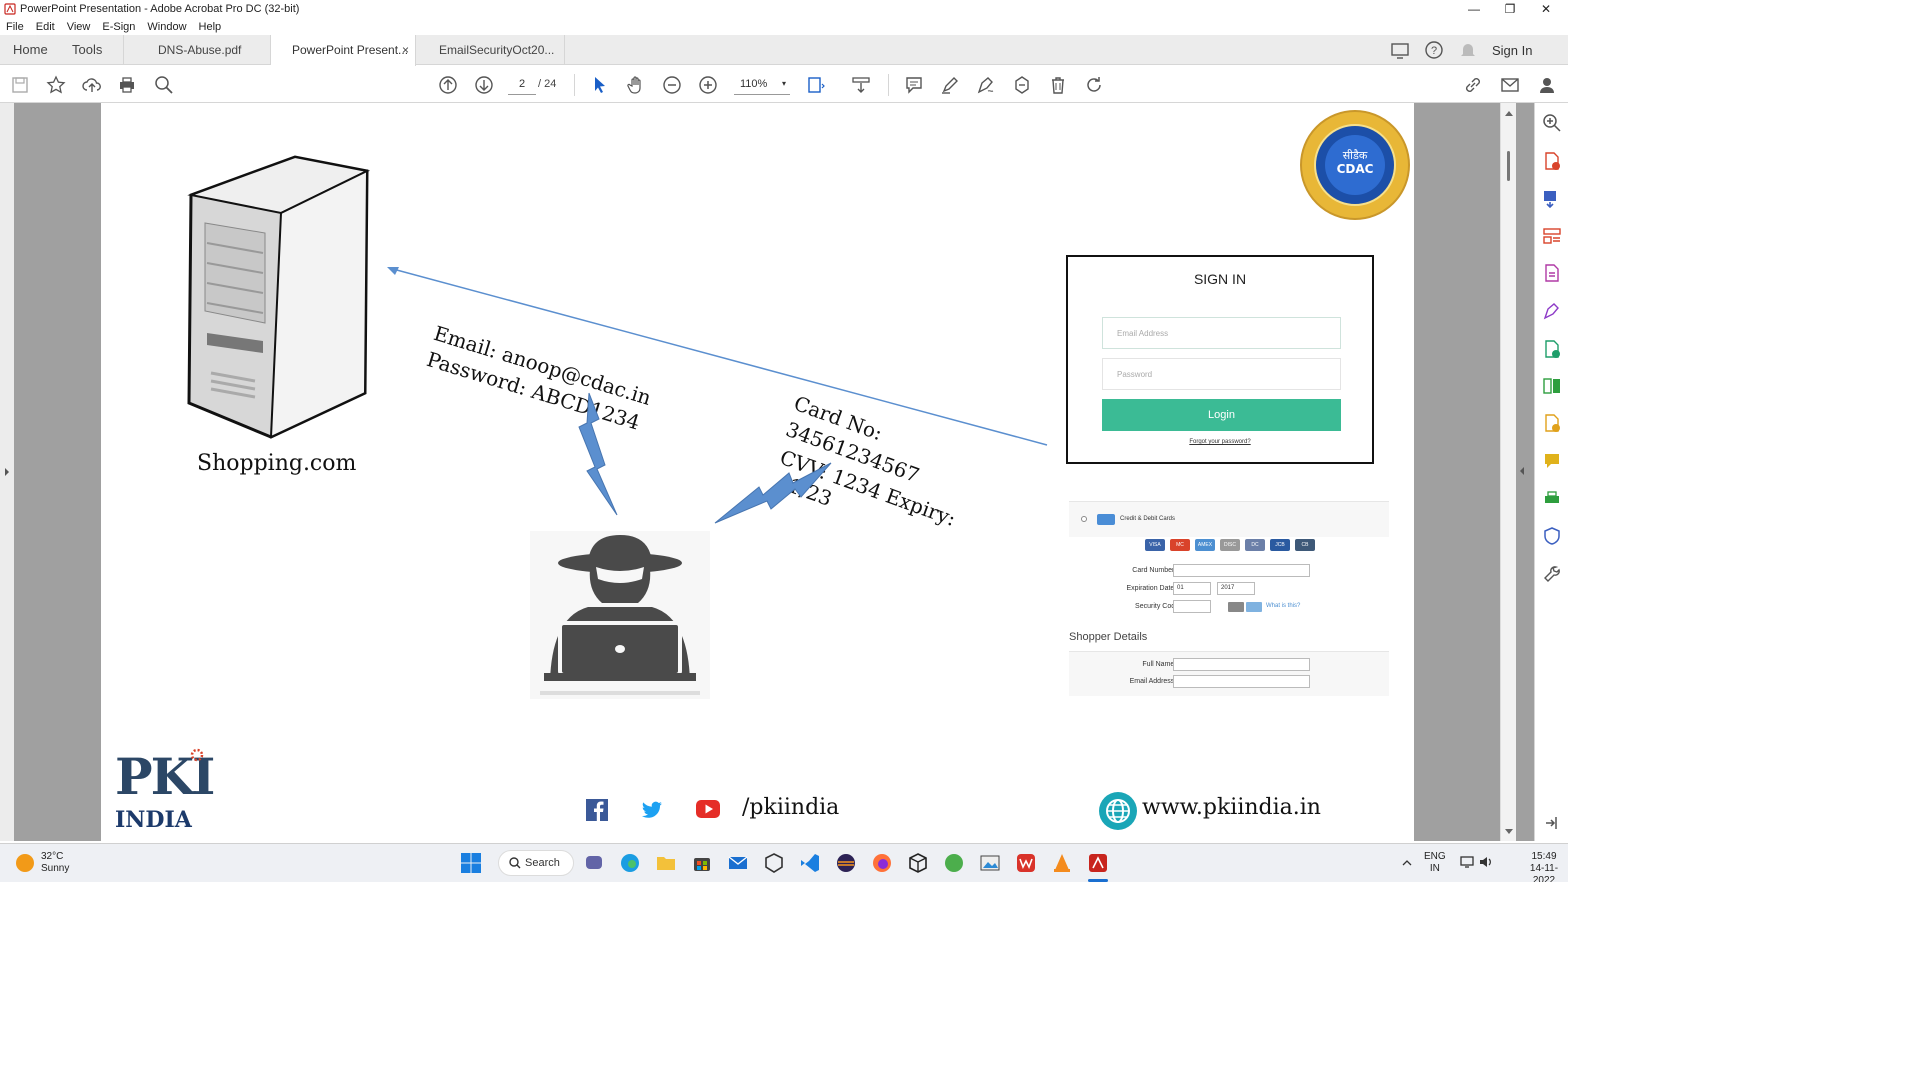 The image size is (1920, 1080). I want to click on previous-page-icon, so click(448, 85).